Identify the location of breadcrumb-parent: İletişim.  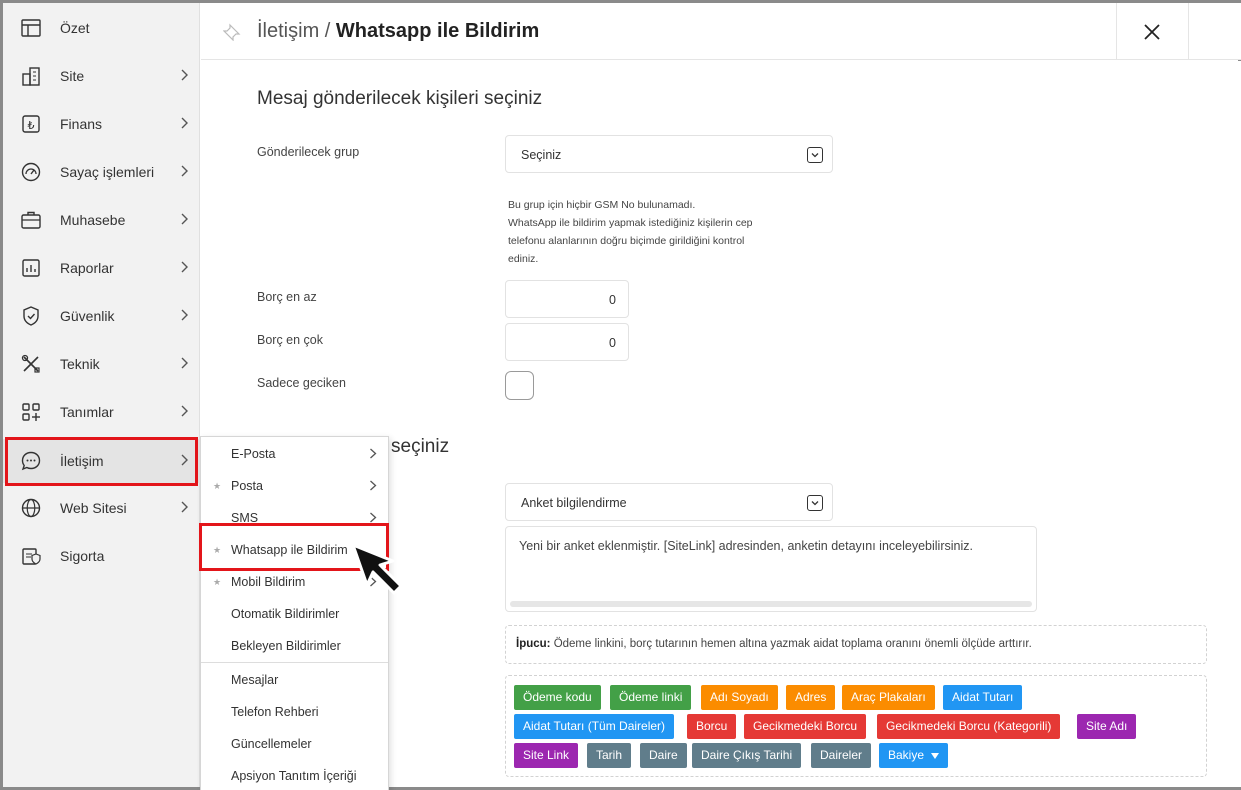
(288, 31).